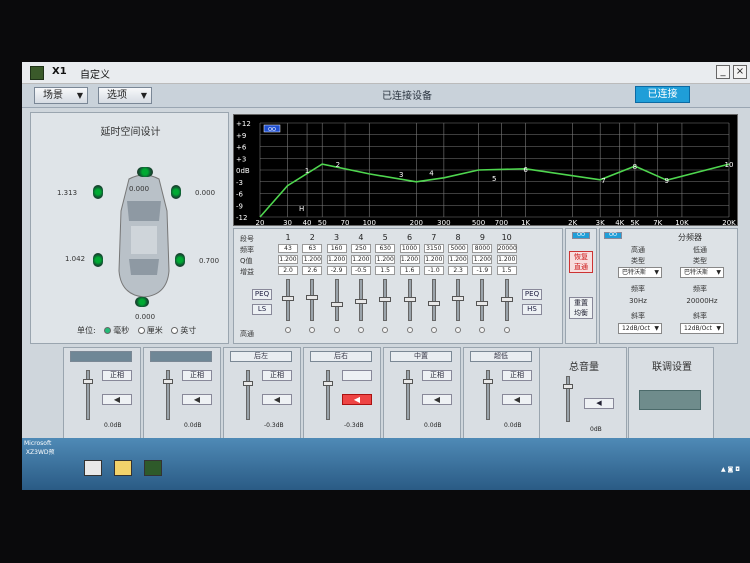 Image resolution: width=750 pixels, height=563 pixels. I want to click on eq-gain-field: 2.3, so click(458, 270).